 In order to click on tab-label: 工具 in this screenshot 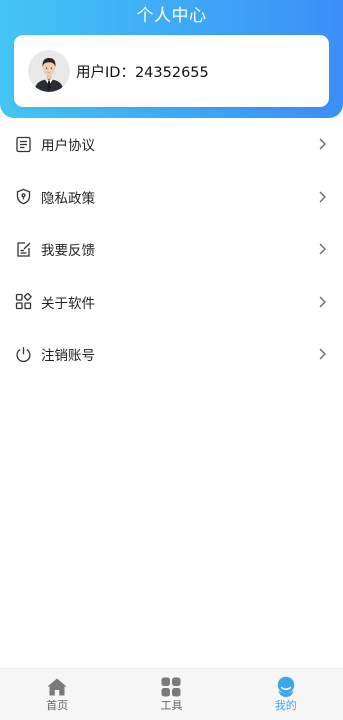, I will do `click(171, 705)`.